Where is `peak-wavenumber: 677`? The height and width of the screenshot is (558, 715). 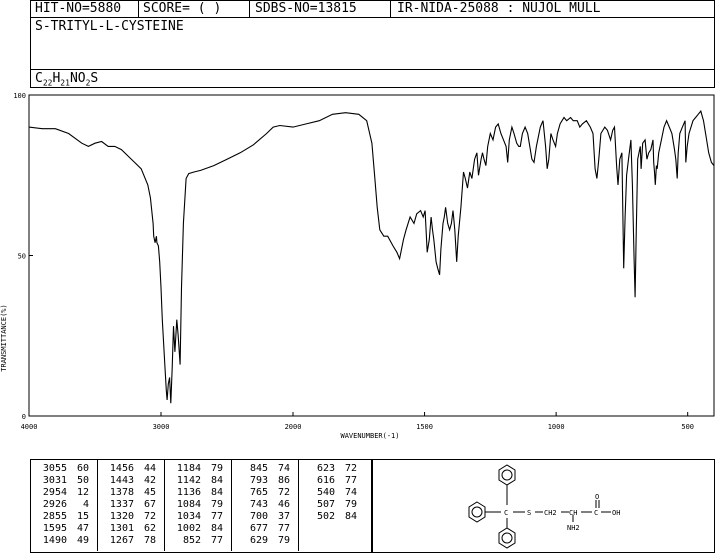
peak-wavenumber: 677 is located at coordinates (258, 528).